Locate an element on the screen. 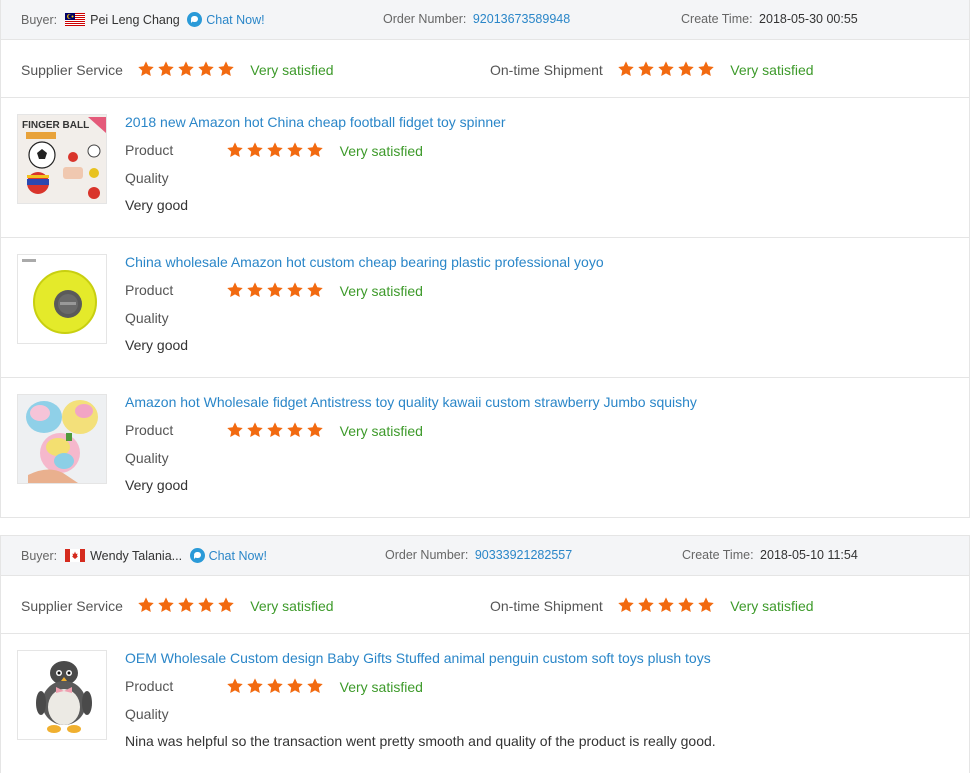 The height and width of the screenshot is (773, 970). create-time-info: Create Time: 2018-05-30 00:55 is located at coordinates (769, 19).